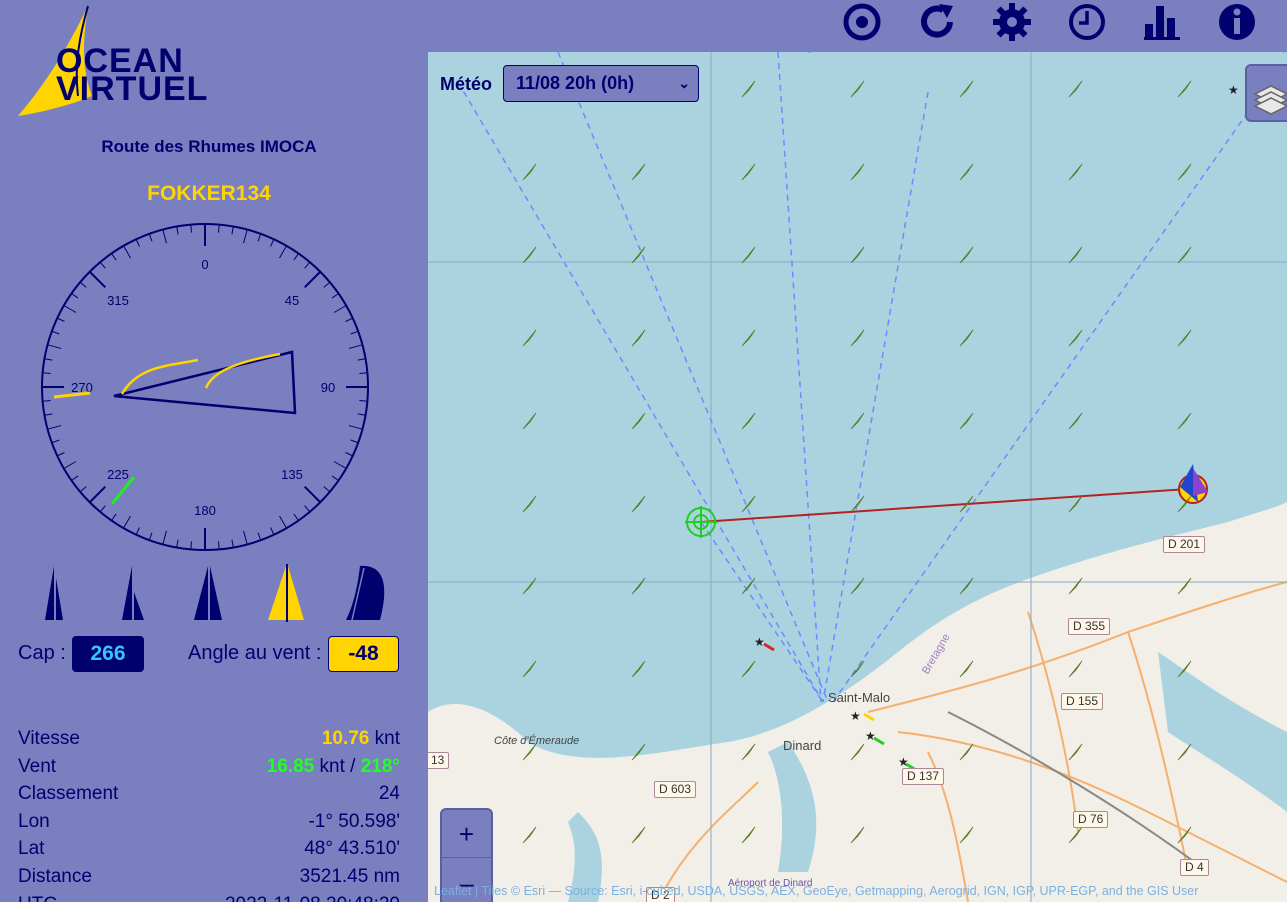 This screenshot has width=1287, height=902. I want to click on stat-speed: Vitesse 10.76 knt, so click(209, 742).